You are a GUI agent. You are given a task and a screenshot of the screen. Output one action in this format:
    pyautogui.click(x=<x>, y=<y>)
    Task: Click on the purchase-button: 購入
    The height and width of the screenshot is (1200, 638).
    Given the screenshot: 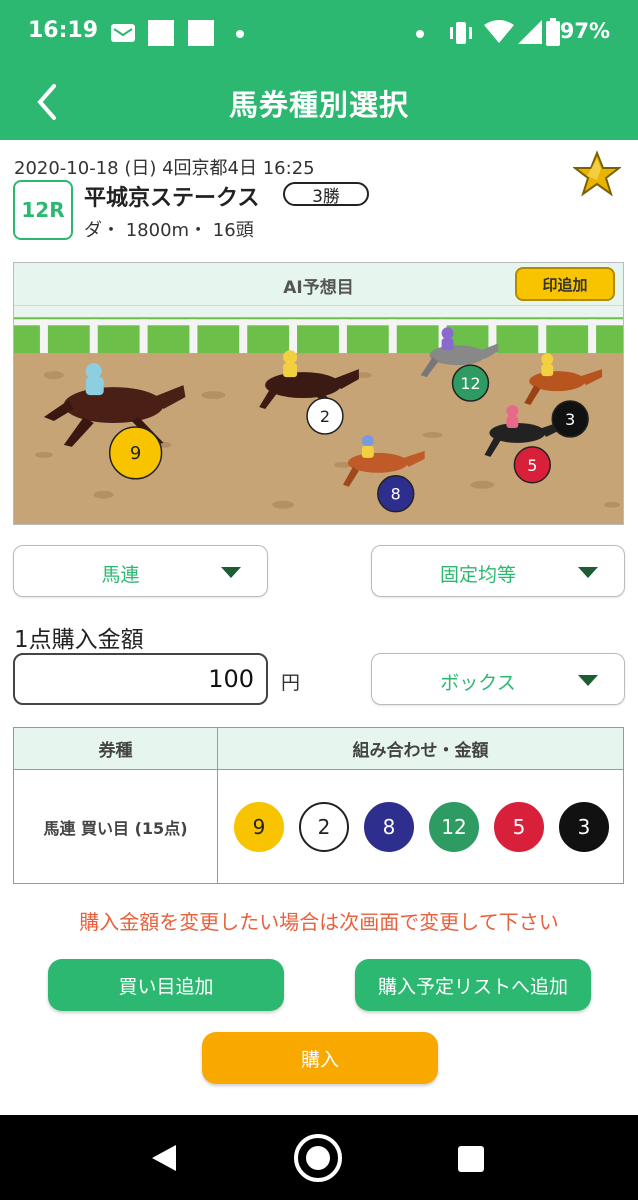 What is the action you would take?
    pyautogui.click(x=320, y=1058)
    